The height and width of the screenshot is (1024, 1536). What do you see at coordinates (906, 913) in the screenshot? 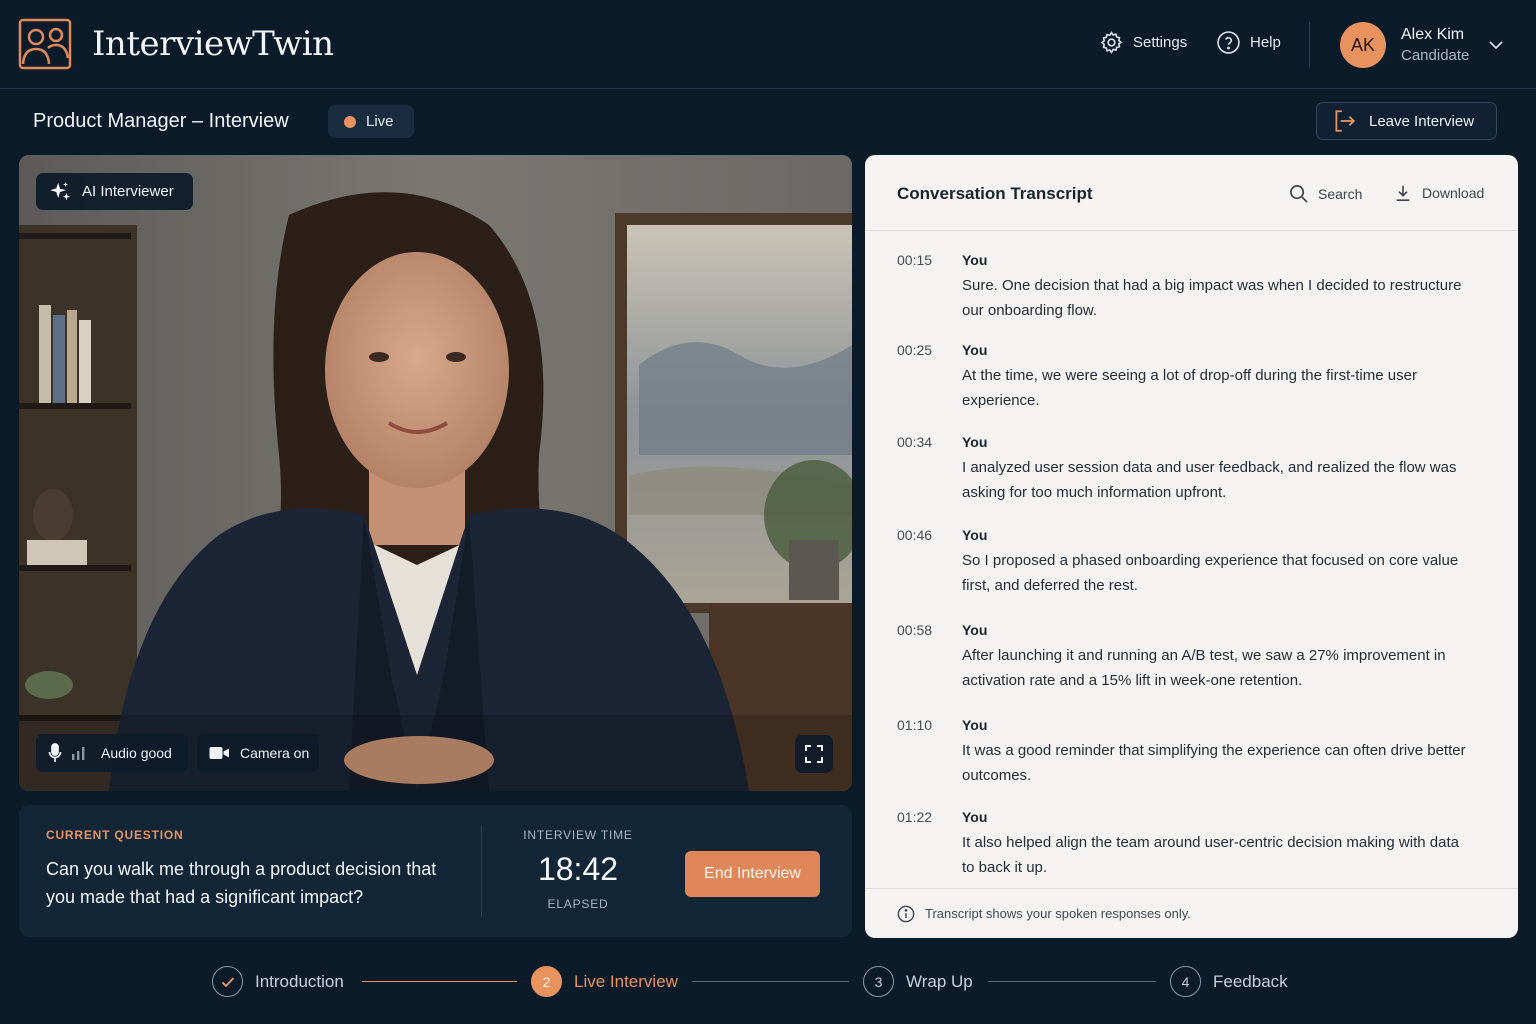
I see `info-icon` at bounding box center [906, 913].